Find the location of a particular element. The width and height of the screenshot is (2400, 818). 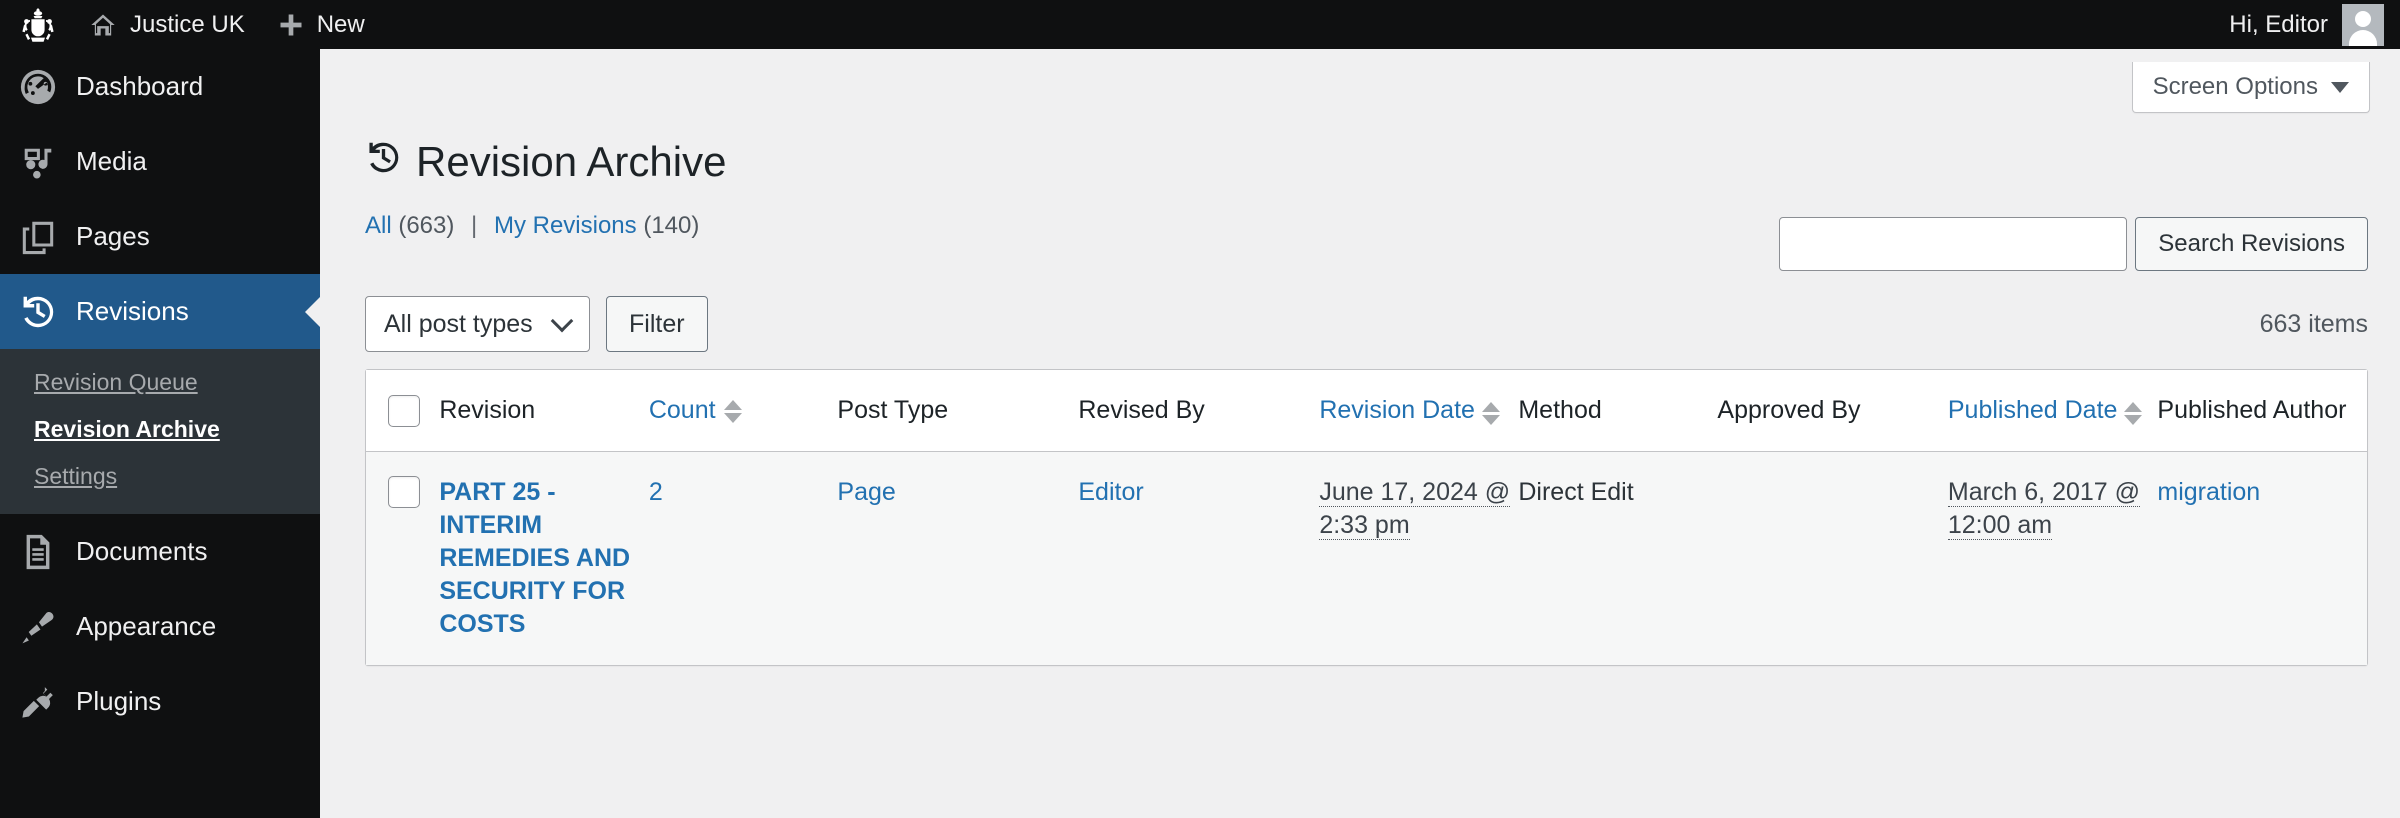

sidebar-subitem-revision-queue: Revision Queue is located at coordinates (160, 382).